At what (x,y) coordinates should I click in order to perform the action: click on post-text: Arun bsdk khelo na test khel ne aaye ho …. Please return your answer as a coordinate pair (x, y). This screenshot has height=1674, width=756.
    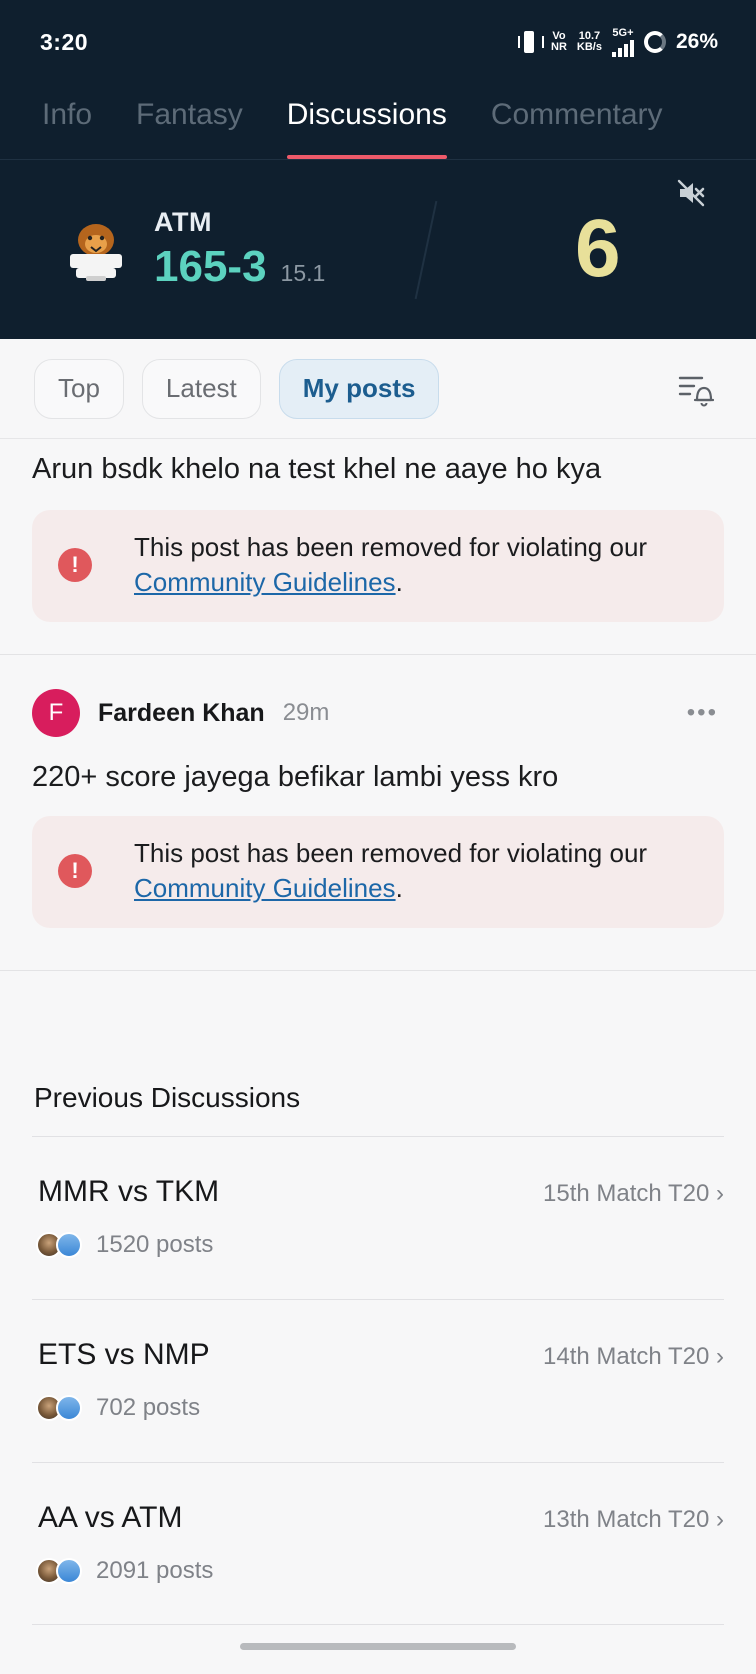
    Looking at the image, I should click on (317, 469).